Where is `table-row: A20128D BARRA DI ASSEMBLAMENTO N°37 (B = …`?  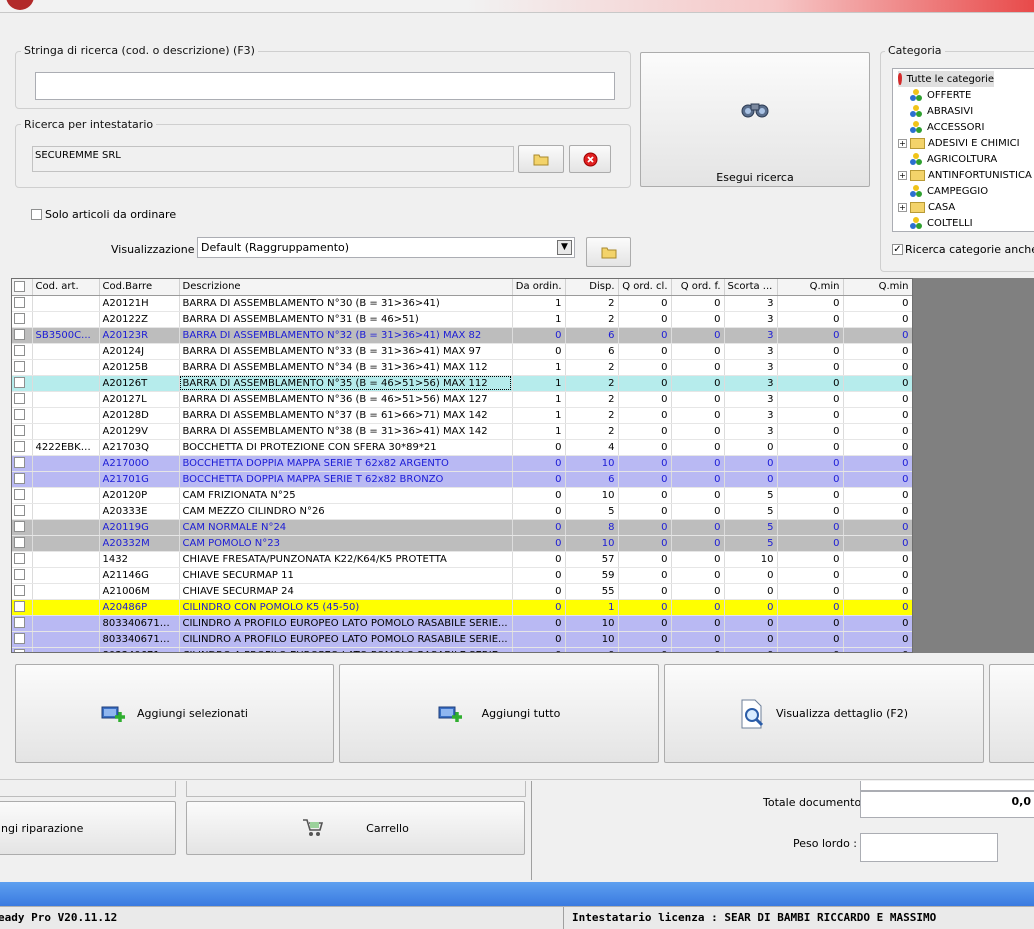
table-row: A20128D BARRA DI ASSEMBLAMENTO N°37 (B = … is located at coordinates (462, 415).